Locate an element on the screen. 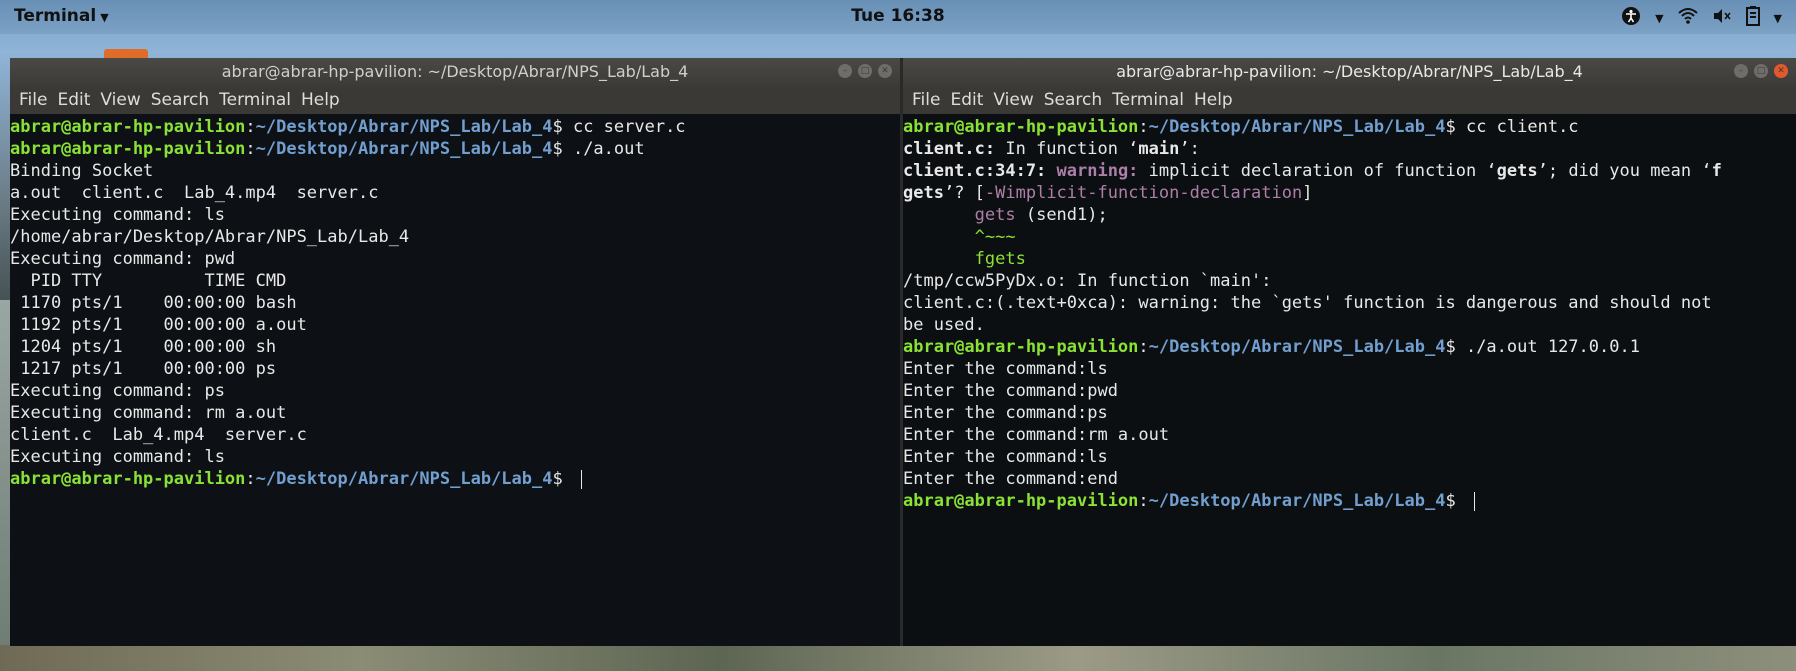 The width and height of the screenshot is (1796, 671). terminal-line: Enter the command:rm a.out is located at coordinates (1036, 435).